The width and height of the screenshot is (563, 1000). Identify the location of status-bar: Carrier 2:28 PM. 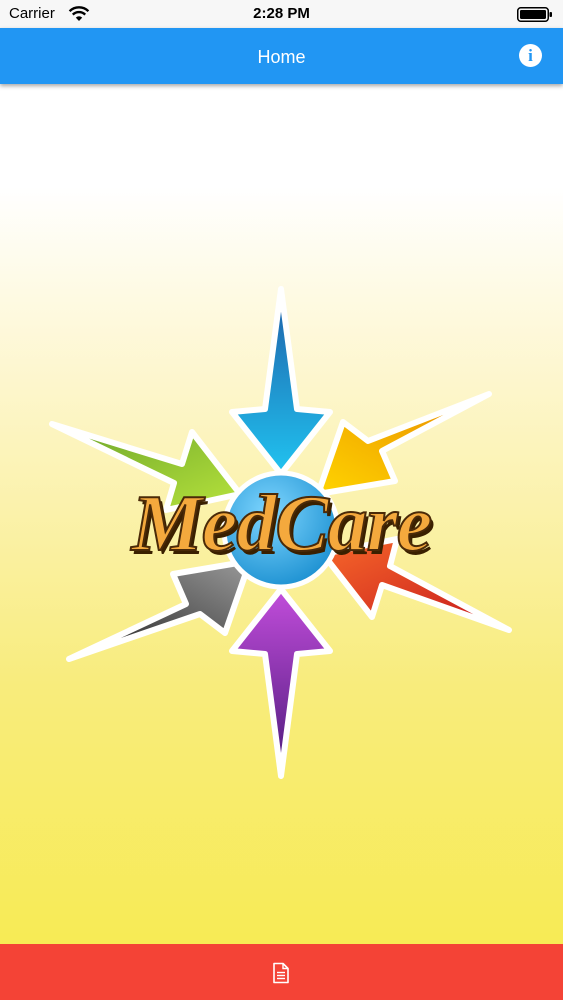
(281, 14).